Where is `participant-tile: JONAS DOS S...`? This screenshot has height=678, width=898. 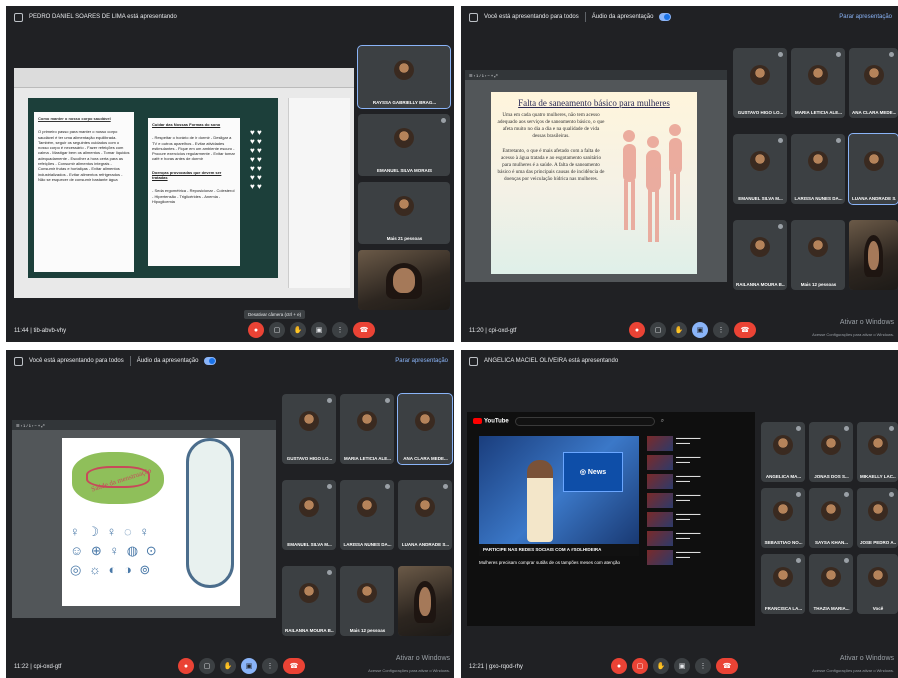
participant-tile: JONAS DOS S... is located at coordinates (831, 452).